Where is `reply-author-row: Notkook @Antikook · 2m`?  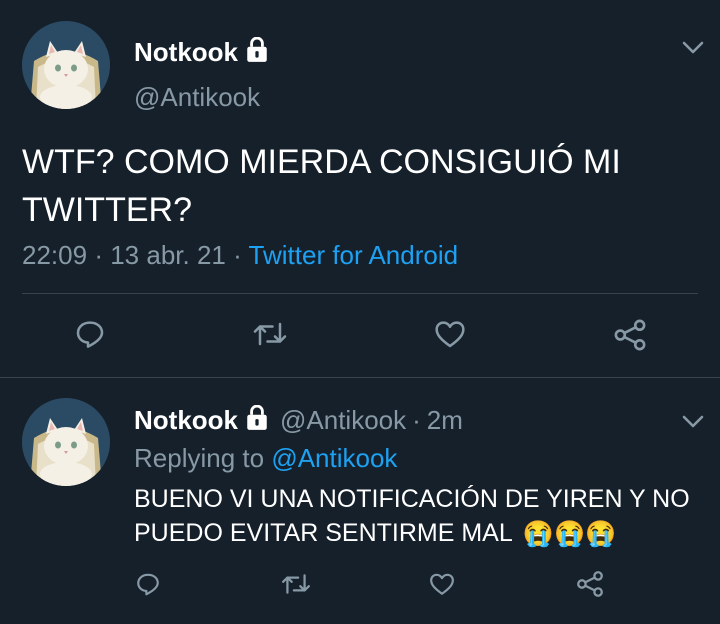
reply-author-row: Notkook @Antikook · 2m is located at coordinates (298, 420).